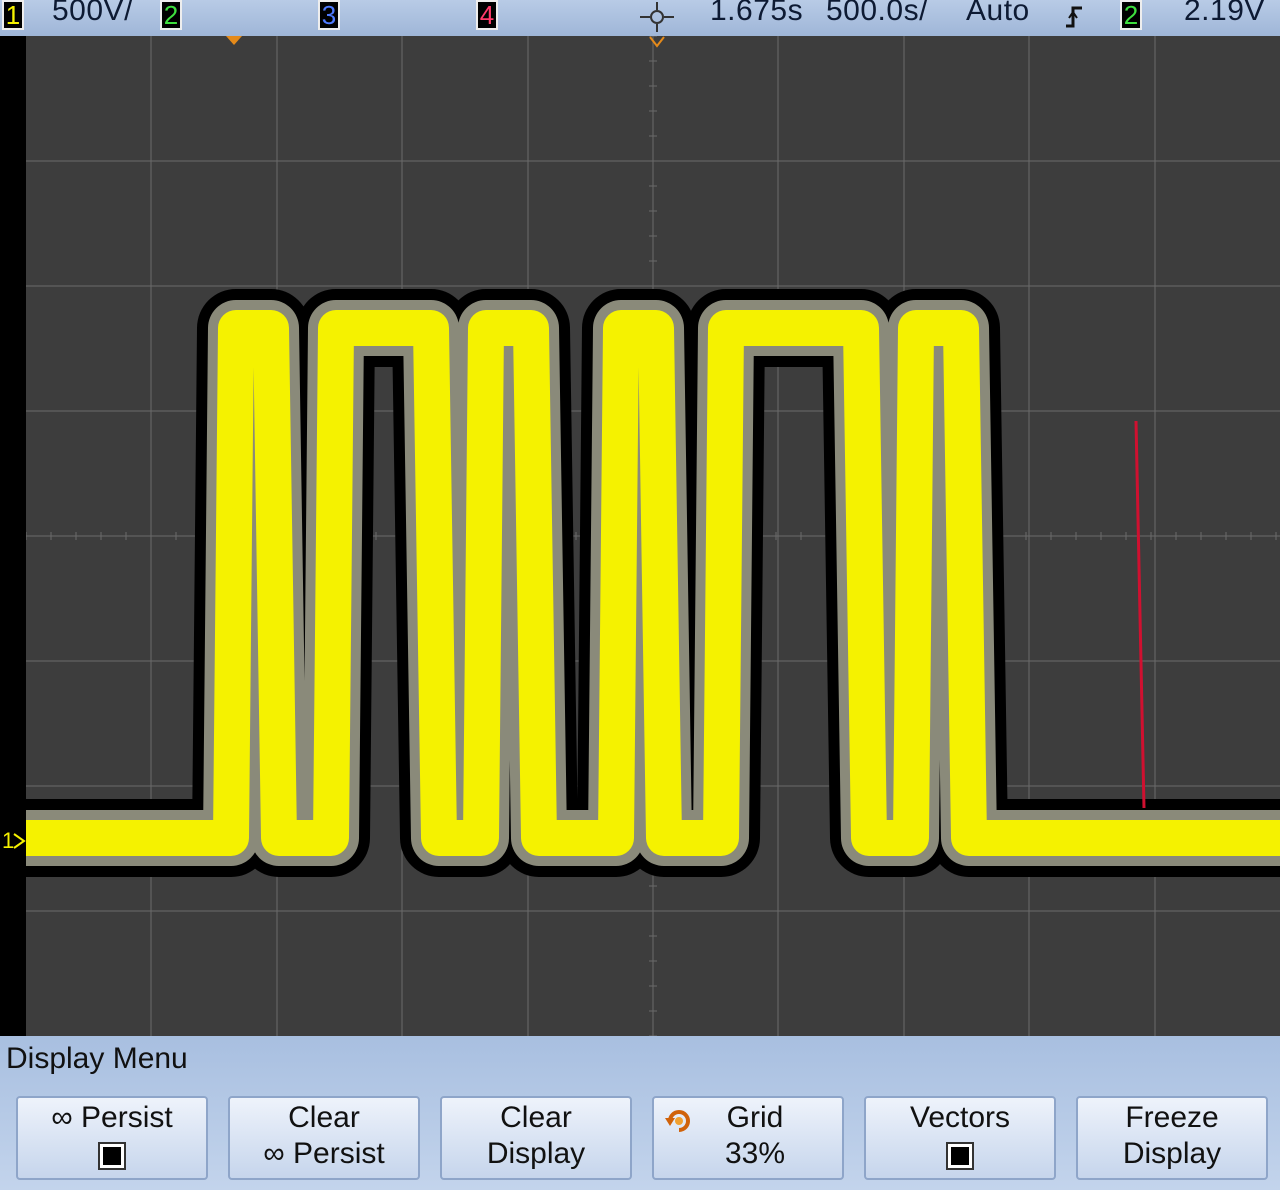 The height and width of the screenshot is (1190, 1280). Describe the element at coordinates (960, 1156) in the screenshot. I see `vectors-checkbox` at that location.